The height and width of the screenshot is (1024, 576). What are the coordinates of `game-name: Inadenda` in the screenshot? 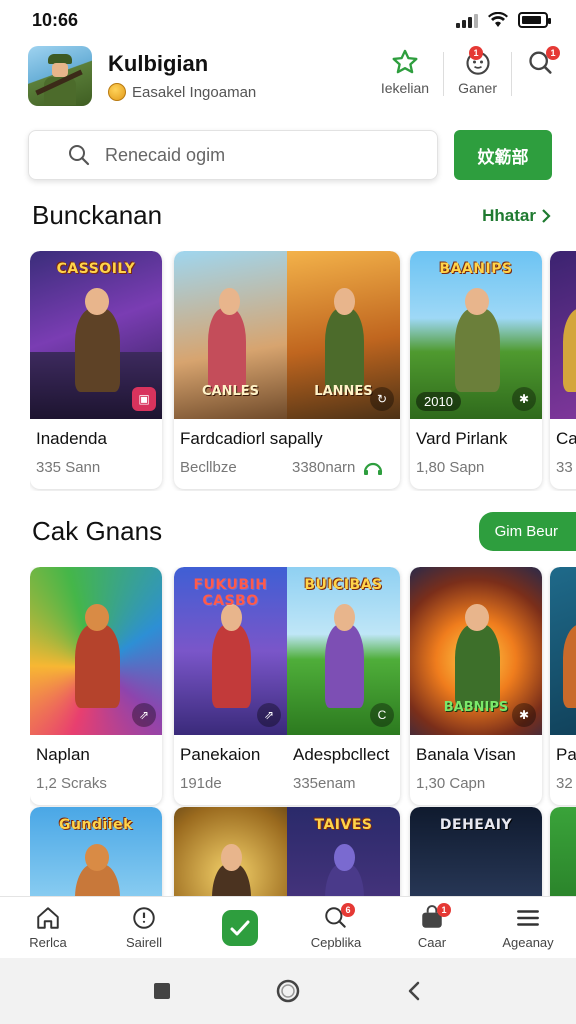 It's located at (71, 438).